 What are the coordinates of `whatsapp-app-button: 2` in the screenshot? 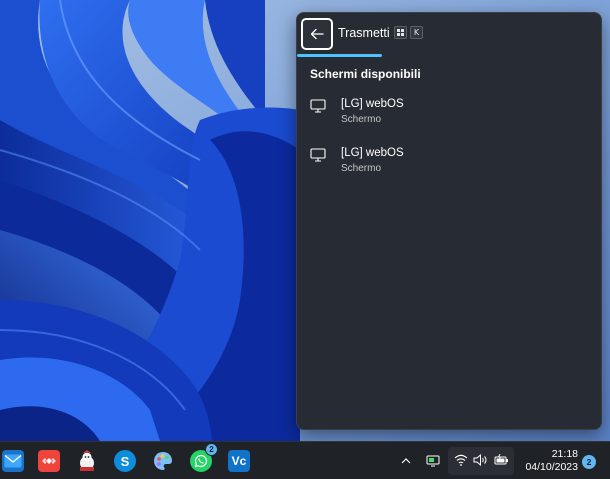 It's located at (204, 457).